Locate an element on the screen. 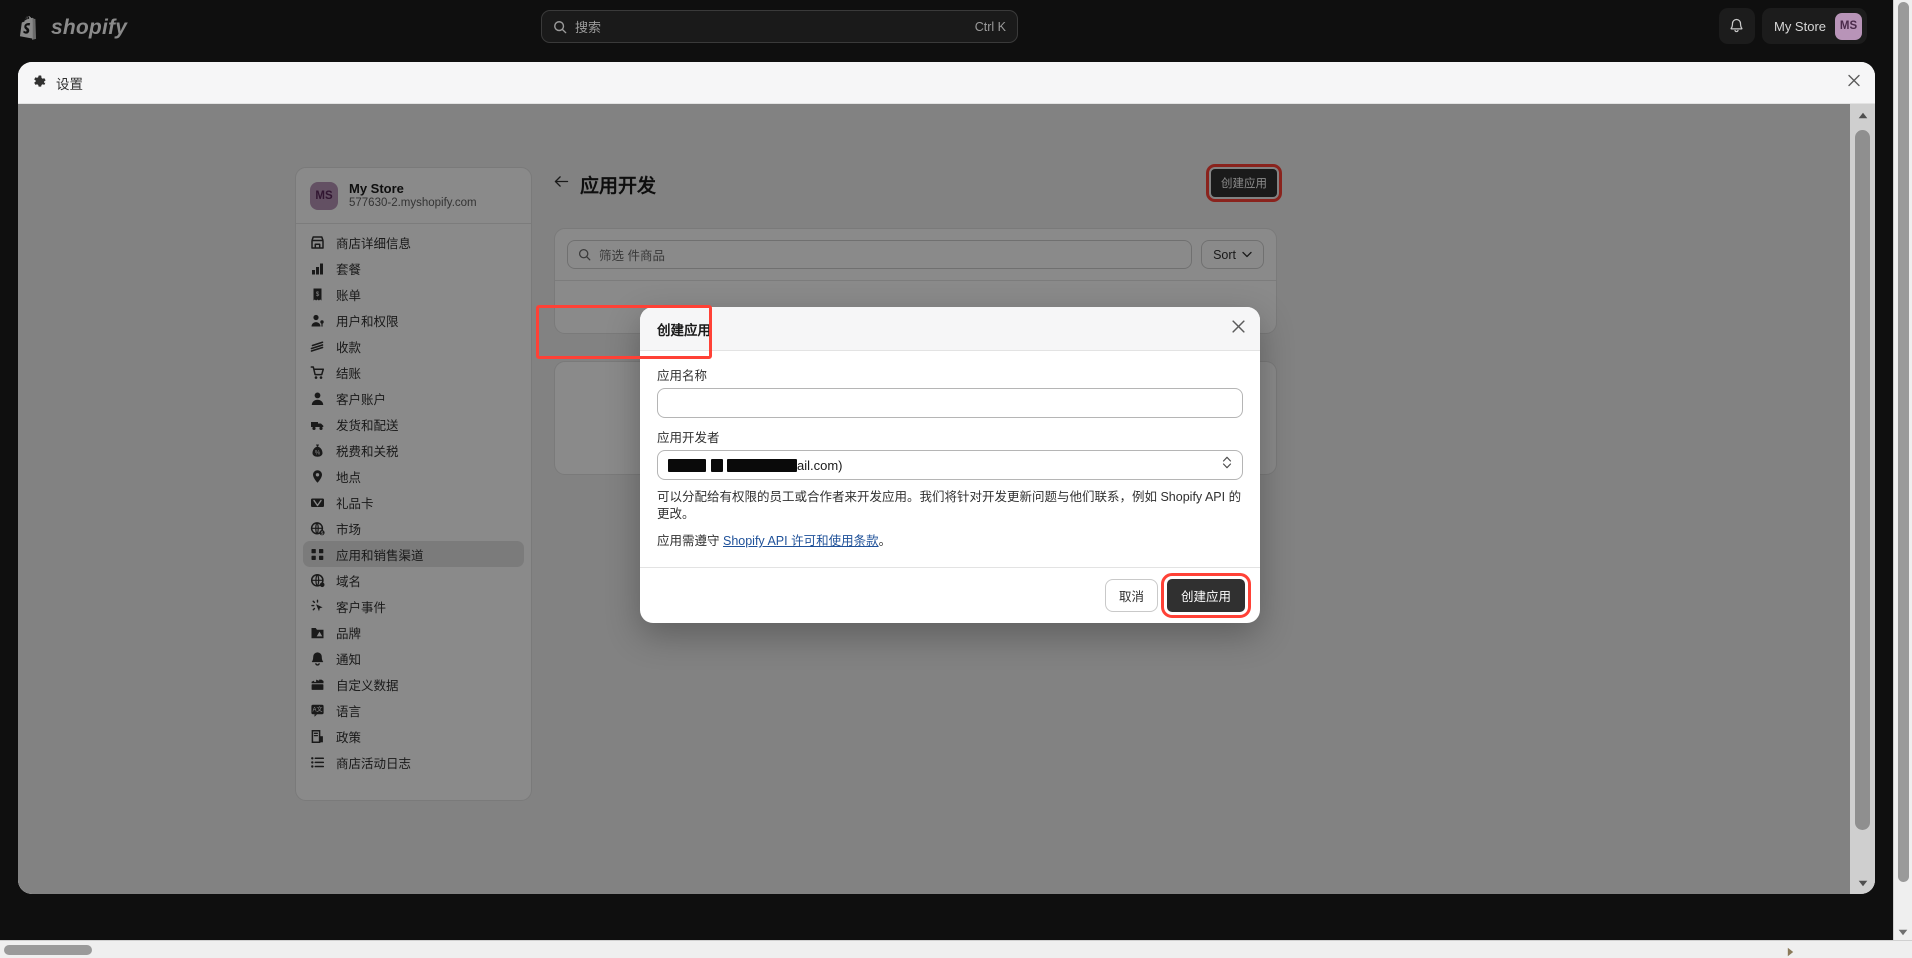  caret-right-icon is located at coordinates (1790, 952).